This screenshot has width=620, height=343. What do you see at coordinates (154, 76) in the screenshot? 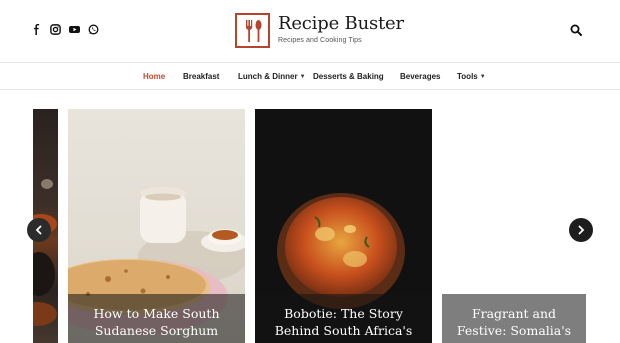
I see `nav-item-home: Home` at bounding box center [154, 76].